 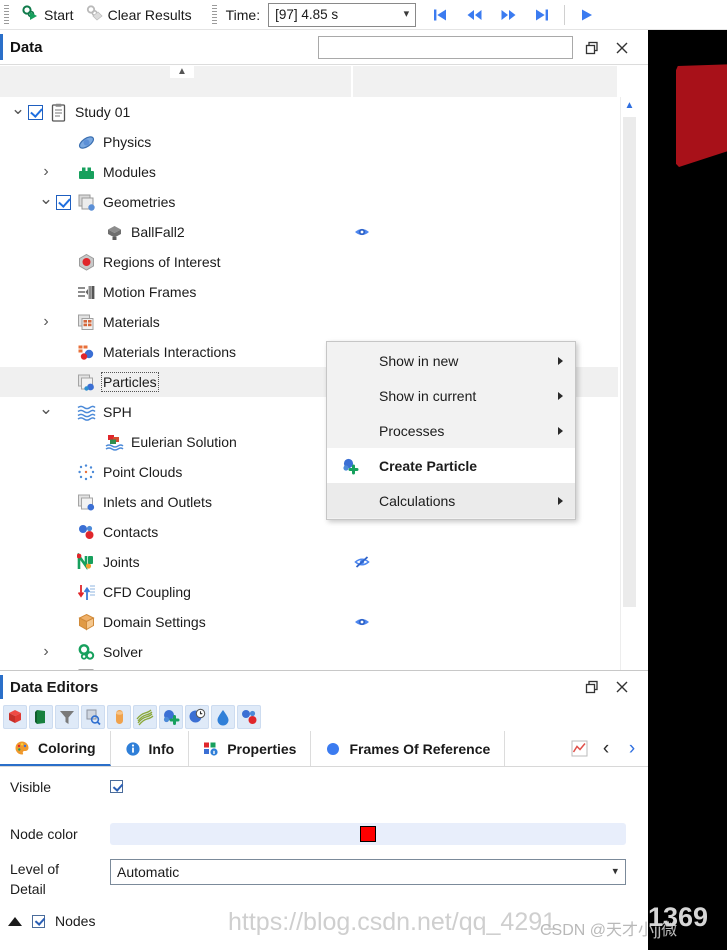 I want to click on rewind-icon, so click(x=474, y=14).